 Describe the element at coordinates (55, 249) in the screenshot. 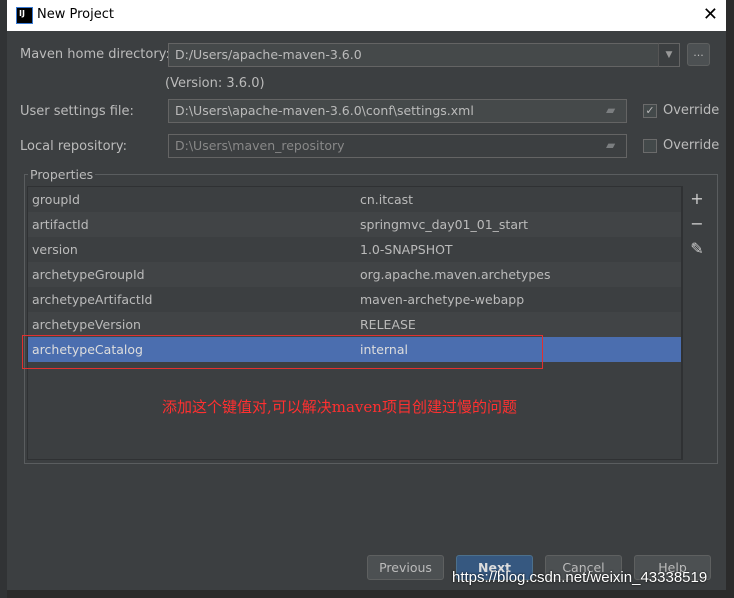

I see `property-key: version` at that location.